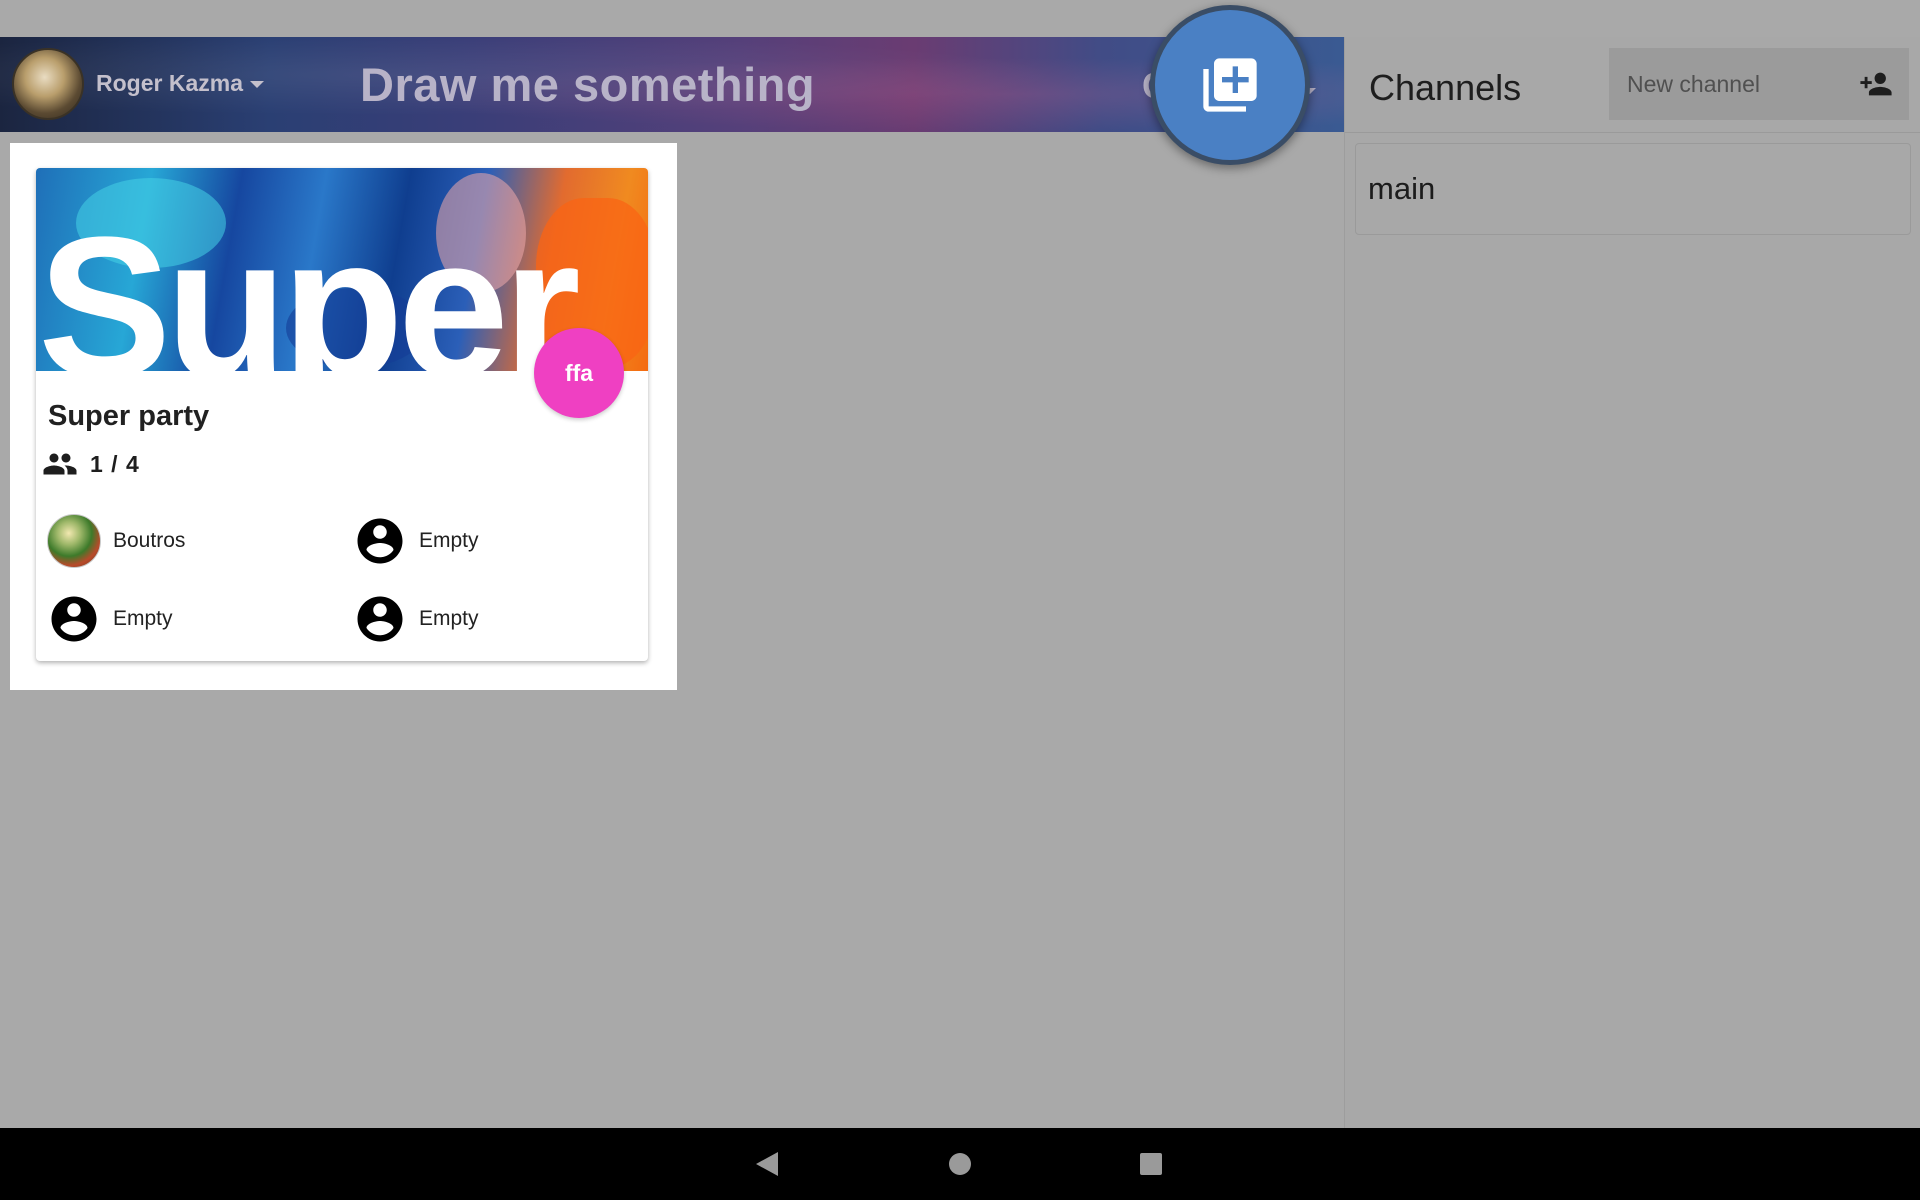 The height and width of the screenshot is (1200, 1920). I want to click on recents-square-icon, so click(1151, 1164).